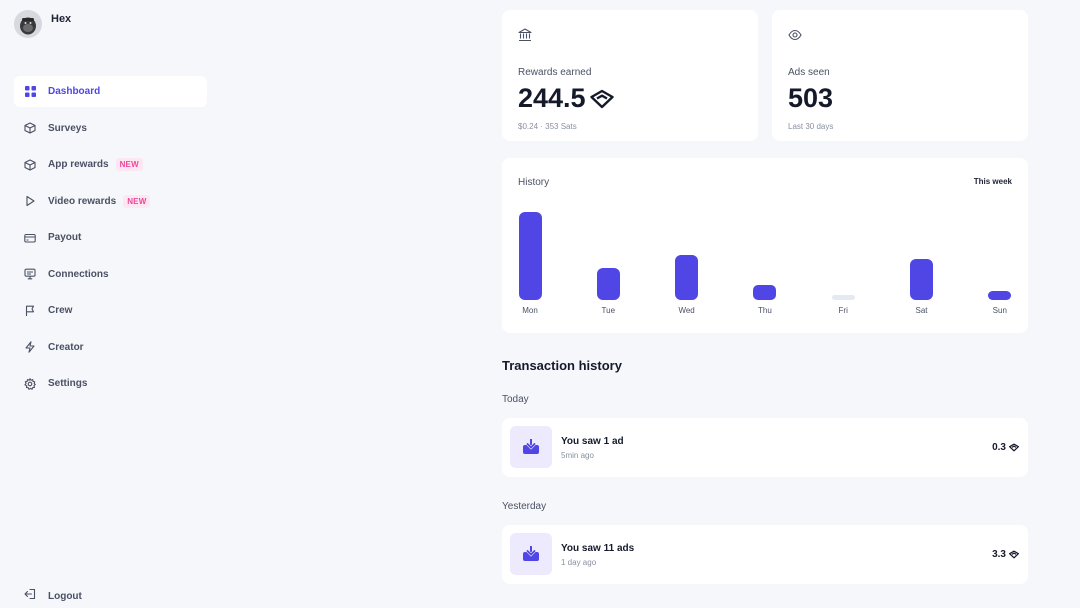 The height and width of the screenshot is (608, 1080). I want to click on sidebar-item-payout: Payout, so click(110, 237).